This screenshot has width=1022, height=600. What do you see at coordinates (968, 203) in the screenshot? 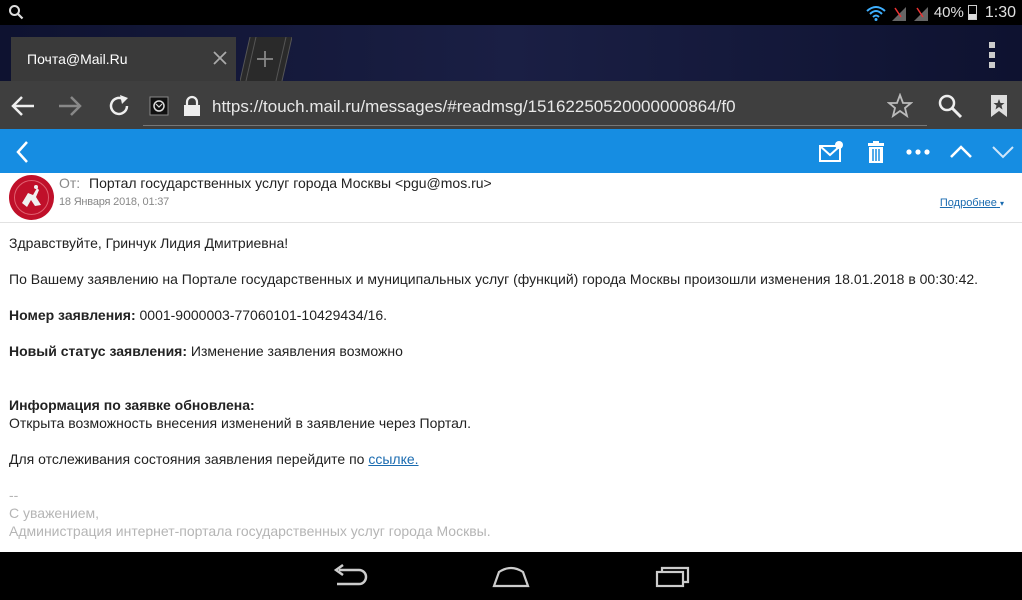
I see `details-label: Подробнее` at bounding box center [968, 203].